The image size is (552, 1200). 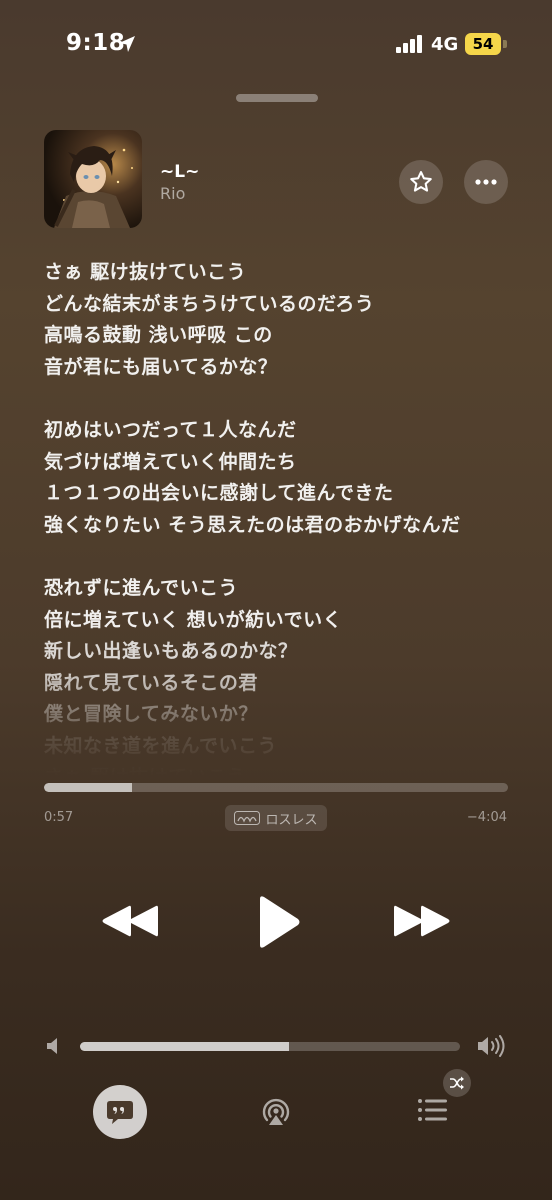 I want to click on rewind-icon, so click(x=130, y=921).